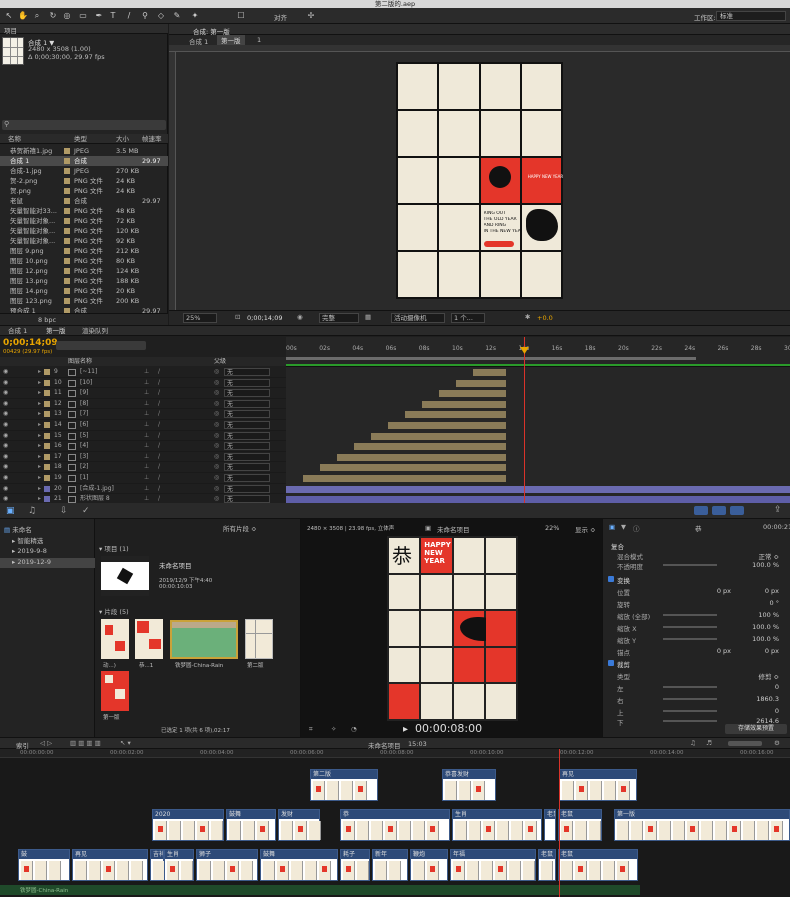  I want to click on fcp-playhead, so click(559, 823).